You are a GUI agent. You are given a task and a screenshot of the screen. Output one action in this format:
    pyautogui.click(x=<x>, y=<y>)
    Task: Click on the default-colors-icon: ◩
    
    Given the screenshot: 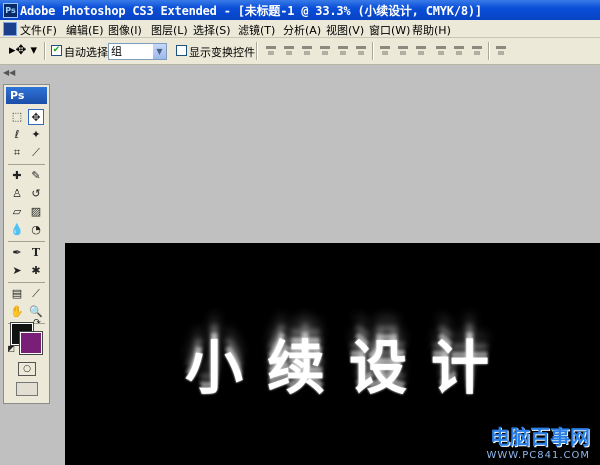 What is the action you would take?
    pyautogui.click(x=11, y=349)
    